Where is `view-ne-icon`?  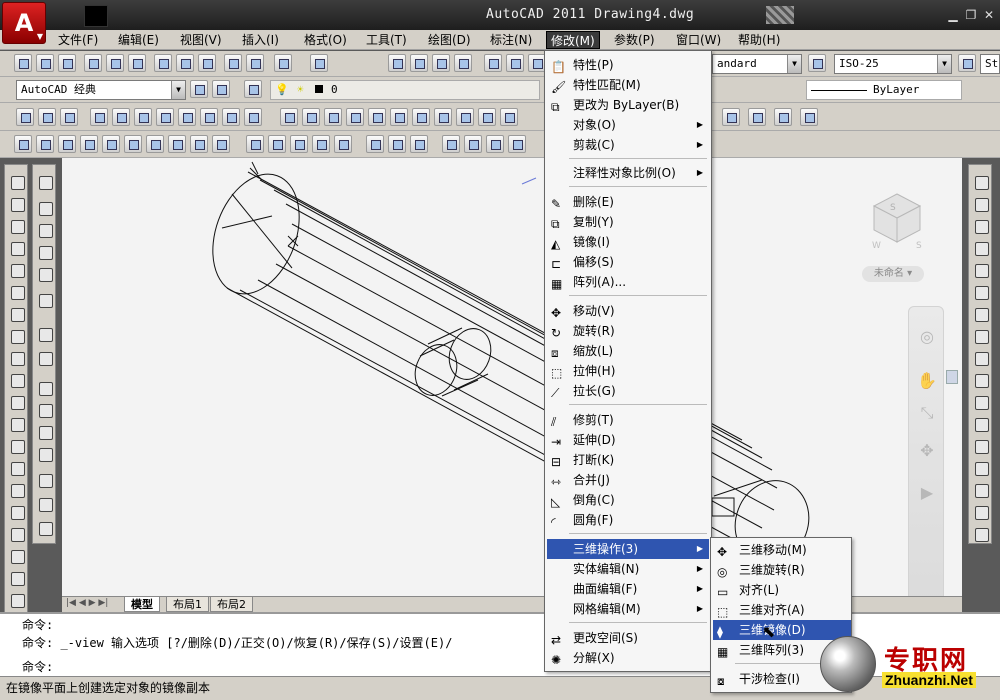
view-ne-icon is located at coordinates (465, 117).